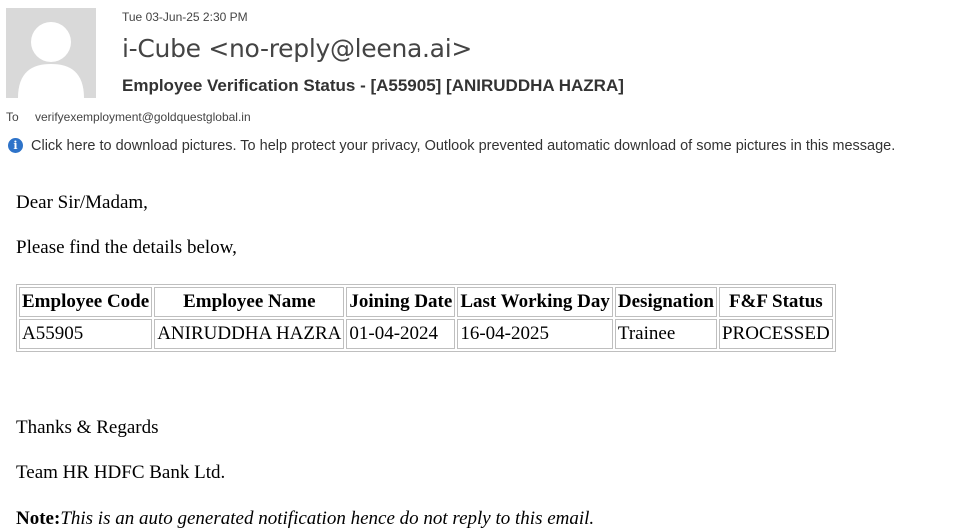  Describe the element at coordinates (121, 472) in the screenshot. I see `signature-team: Team HR HDFC Bank Ltd.` at that location.